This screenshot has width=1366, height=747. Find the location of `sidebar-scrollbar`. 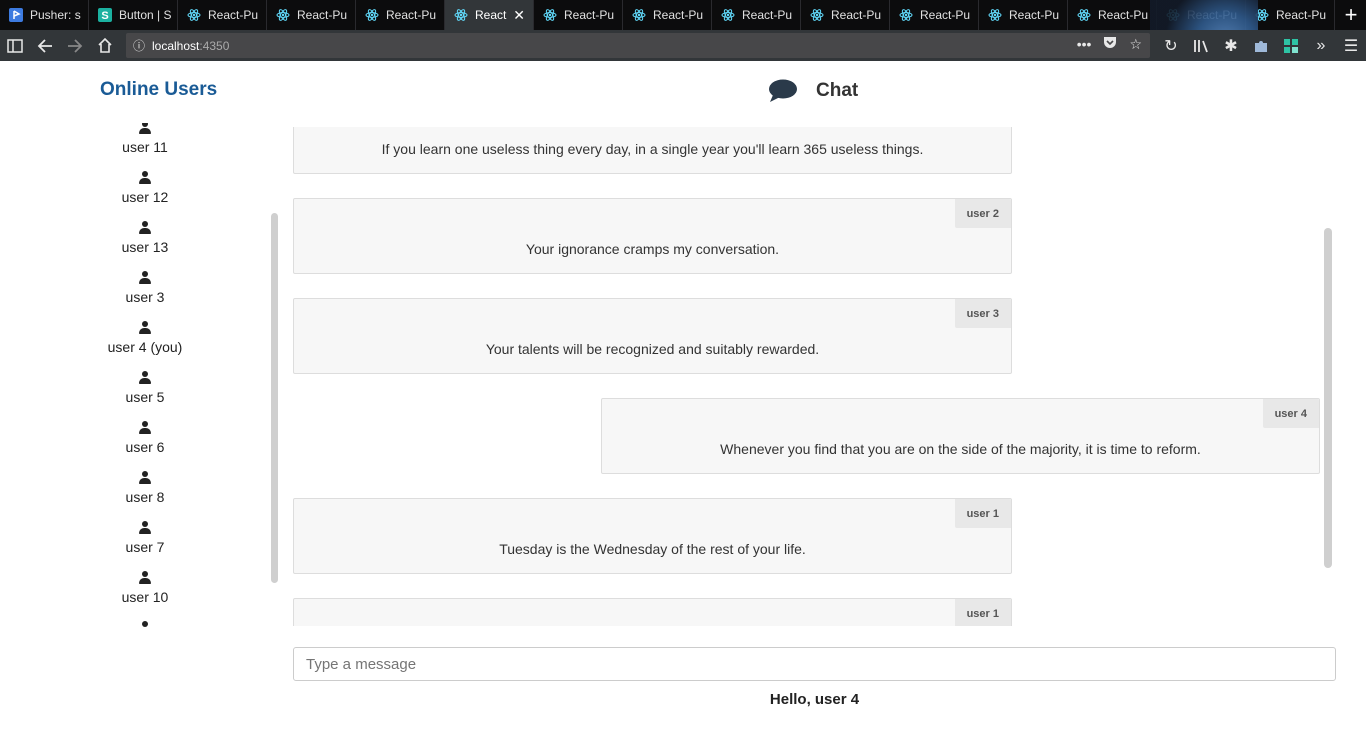

sidebar-scrollbar is located at coordinates (274, 398).